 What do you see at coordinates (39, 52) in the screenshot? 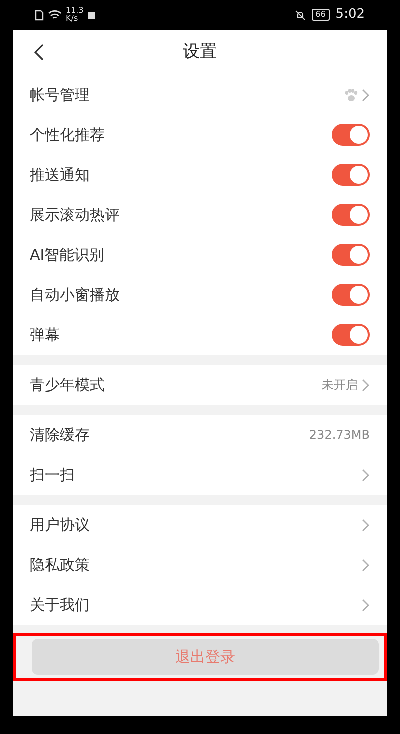
I see `back-icon` at bounding box center [39, 52].